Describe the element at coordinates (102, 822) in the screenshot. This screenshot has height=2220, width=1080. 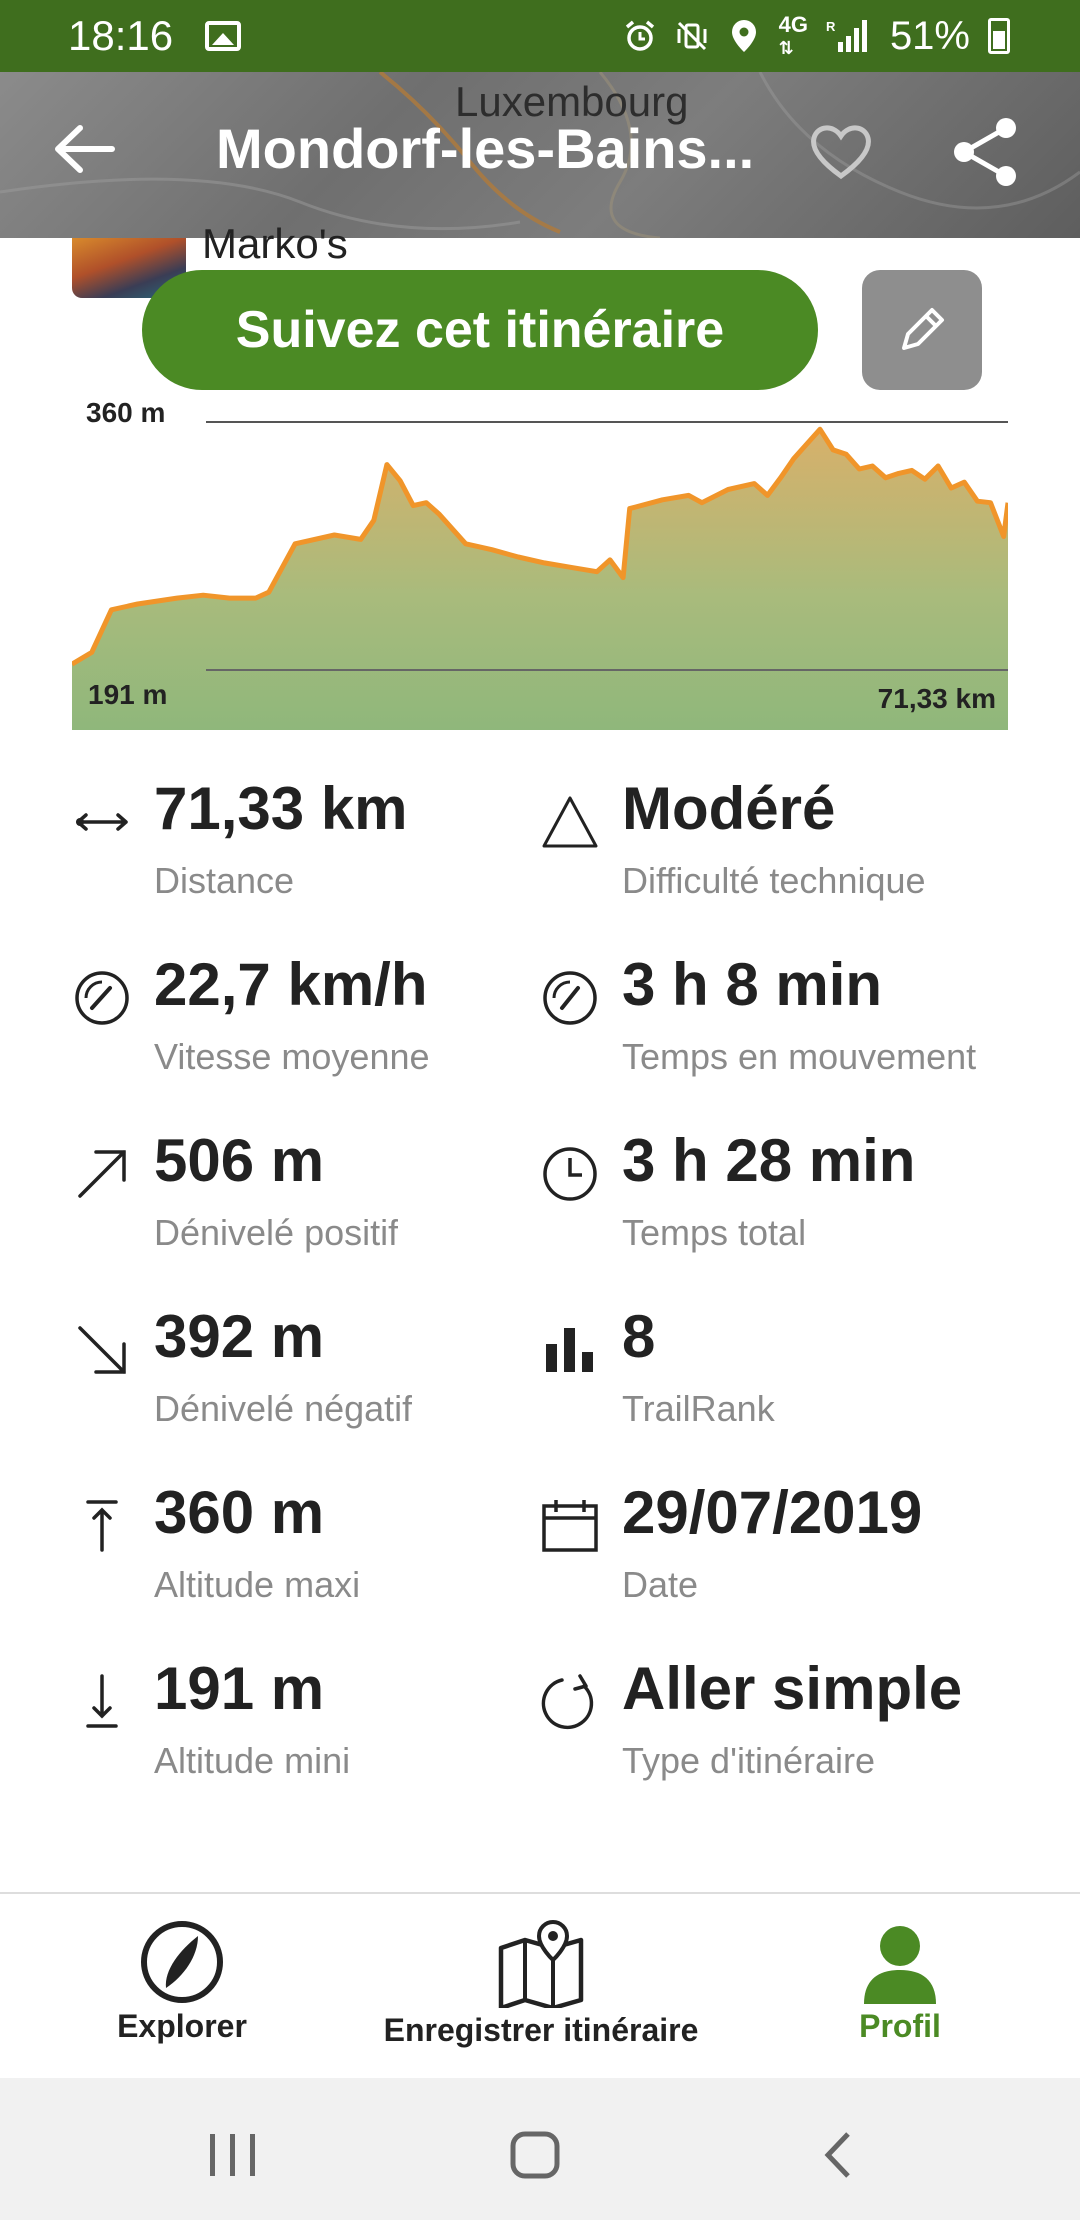
I see `distance-icon` at that location.